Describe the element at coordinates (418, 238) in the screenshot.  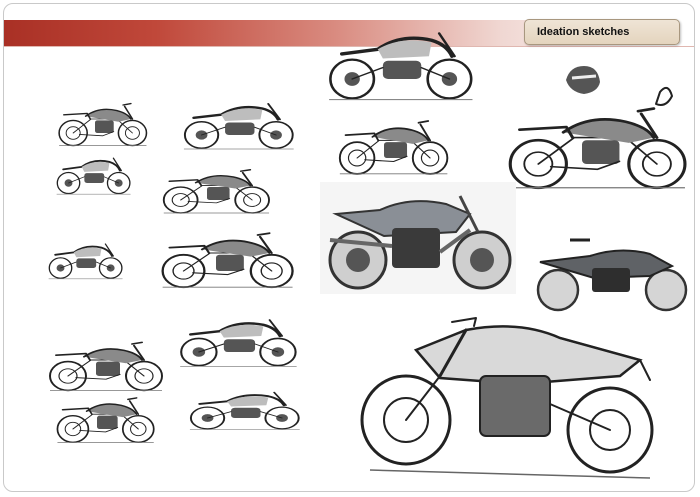
I see `render-image` at that location.